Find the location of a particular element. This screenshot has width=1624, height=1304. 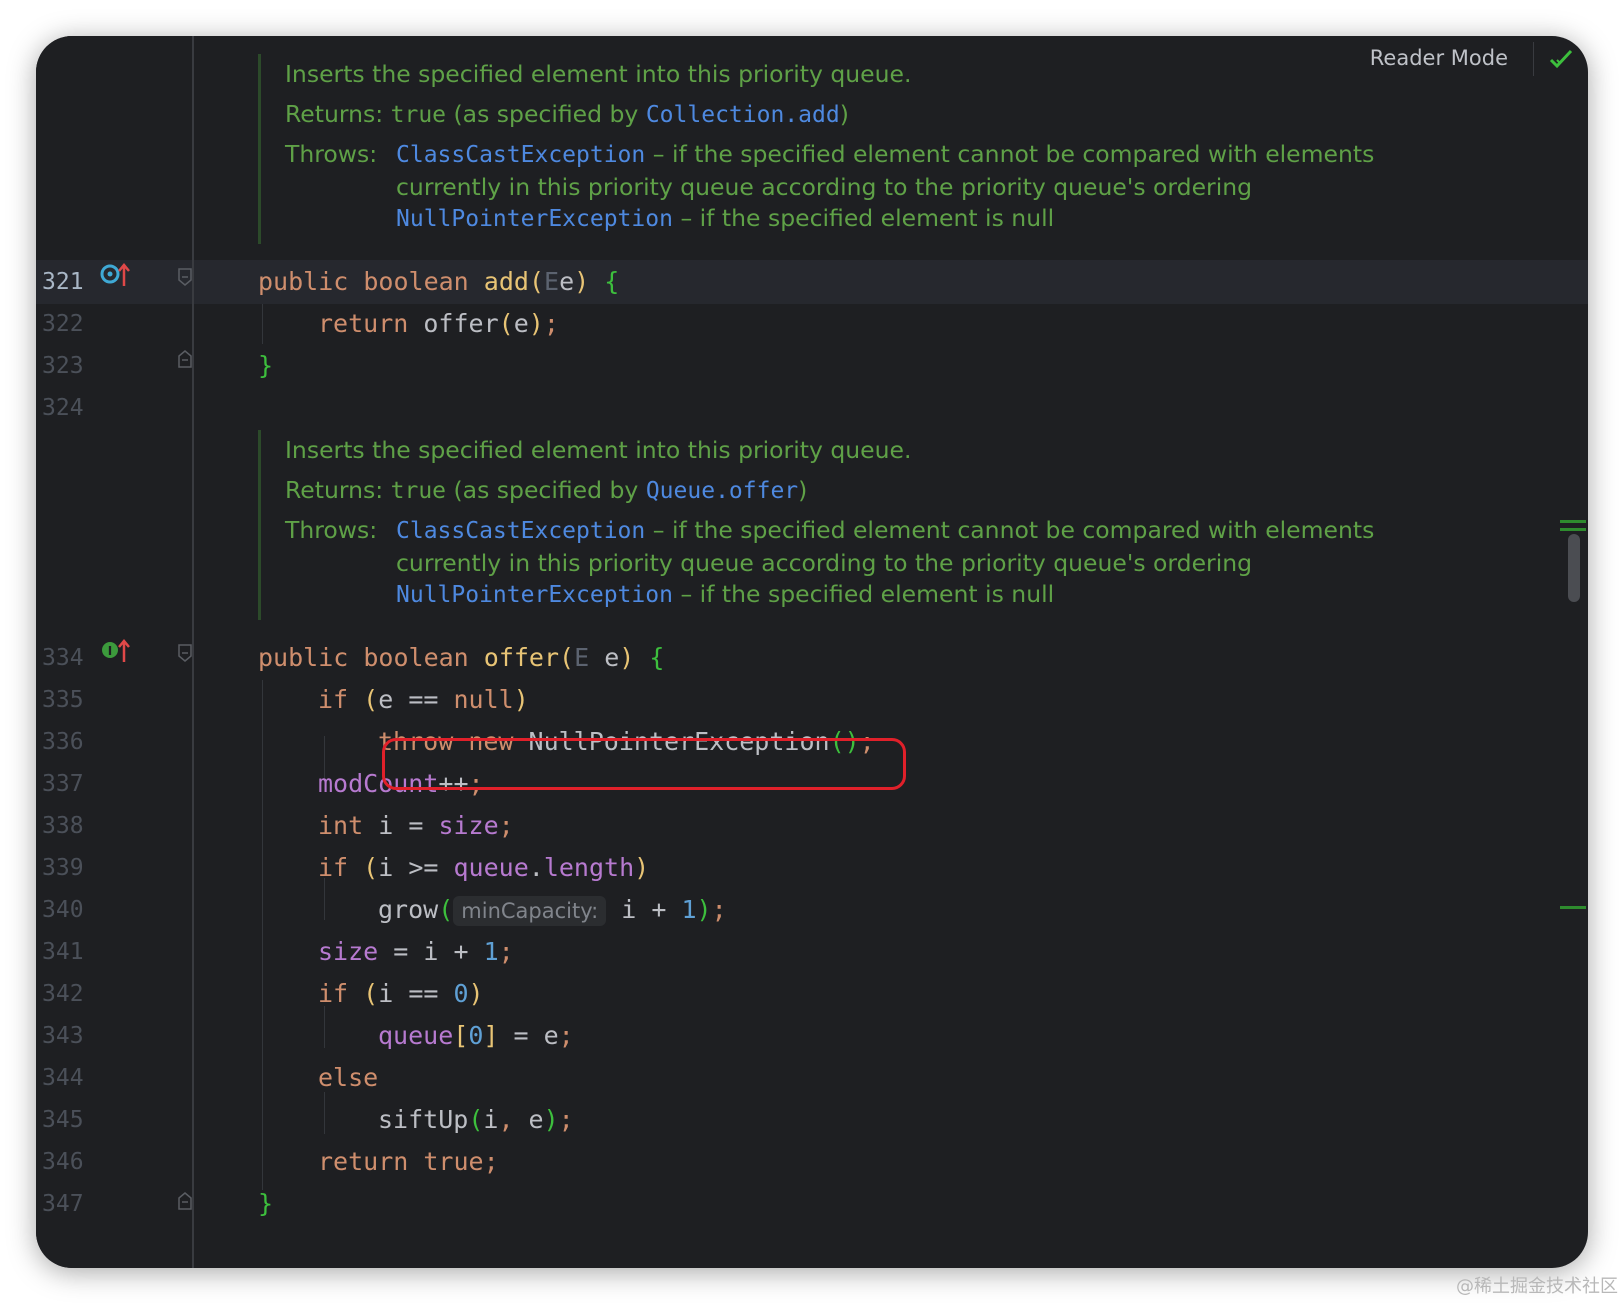

code-line: else is located at coordinates (348, 1078).